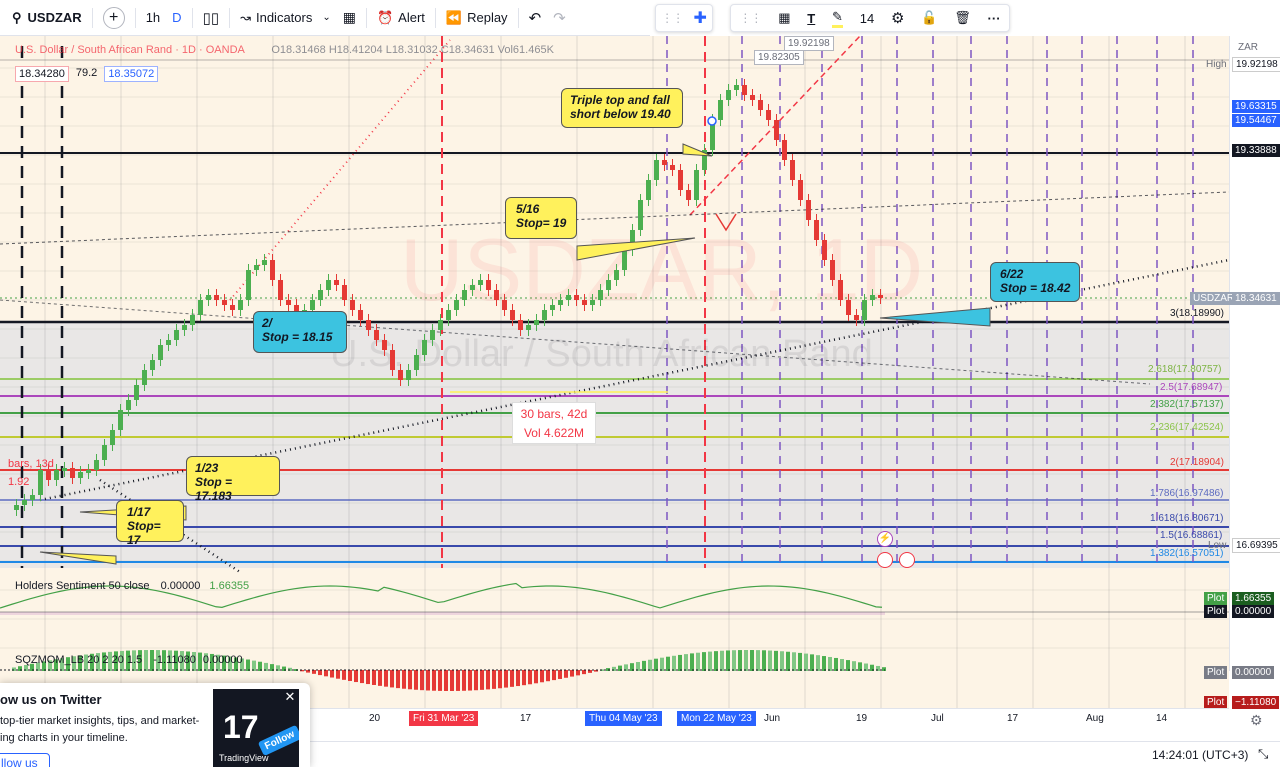 This screenshot has width=1280, height=767. I want to click on callout-stop: Stop= 19, so click(541, 223).